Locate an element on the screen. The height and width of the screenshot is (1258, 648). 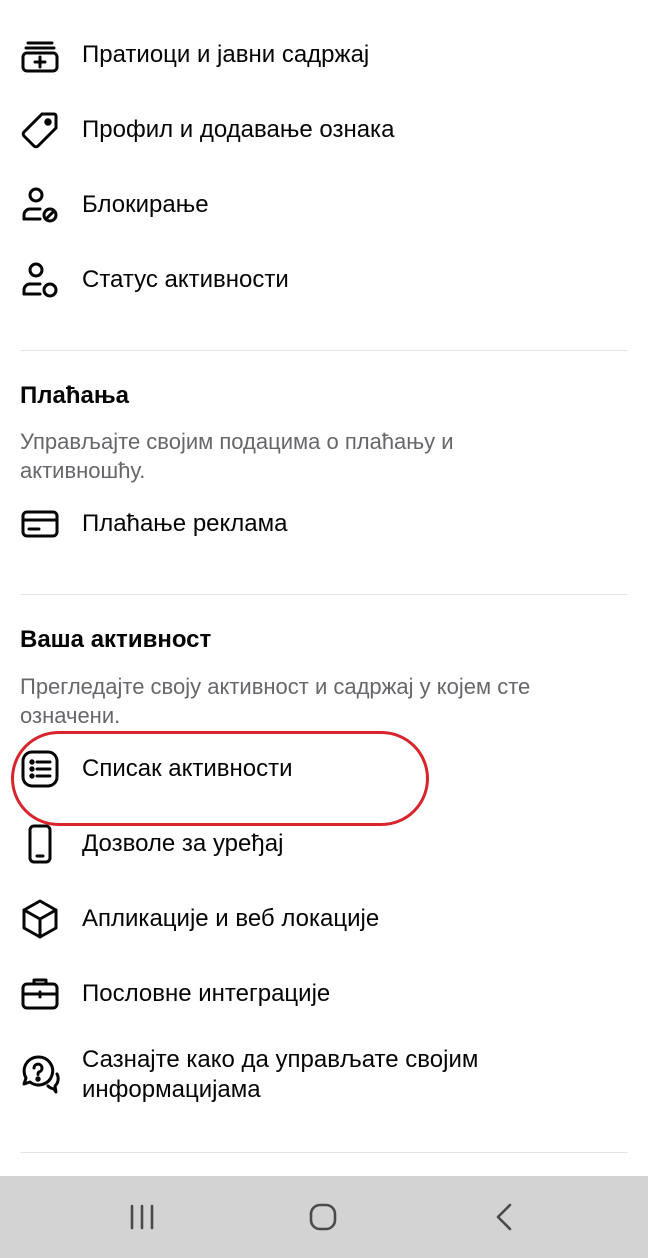
home-icon is located at coordinates (323, 1218).